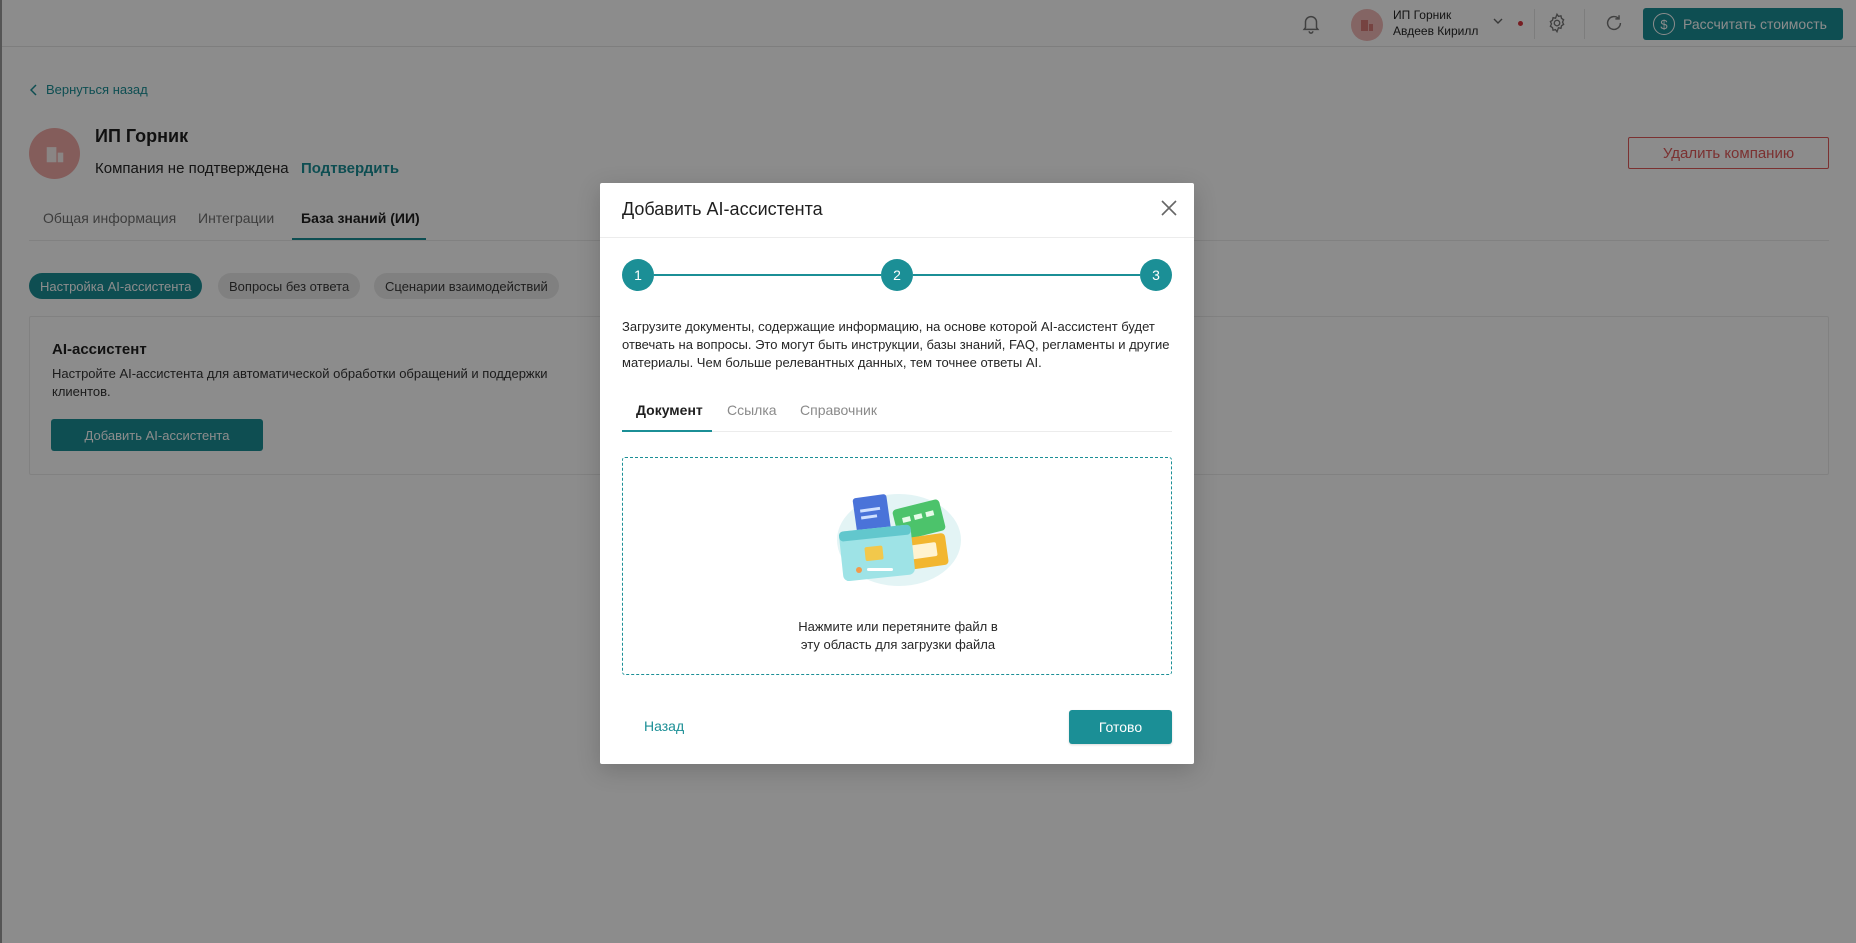 The image size is (1856, 943). I want to click on dropzone-text-line-2: эту область для загрузки файла, so click(898, 644).